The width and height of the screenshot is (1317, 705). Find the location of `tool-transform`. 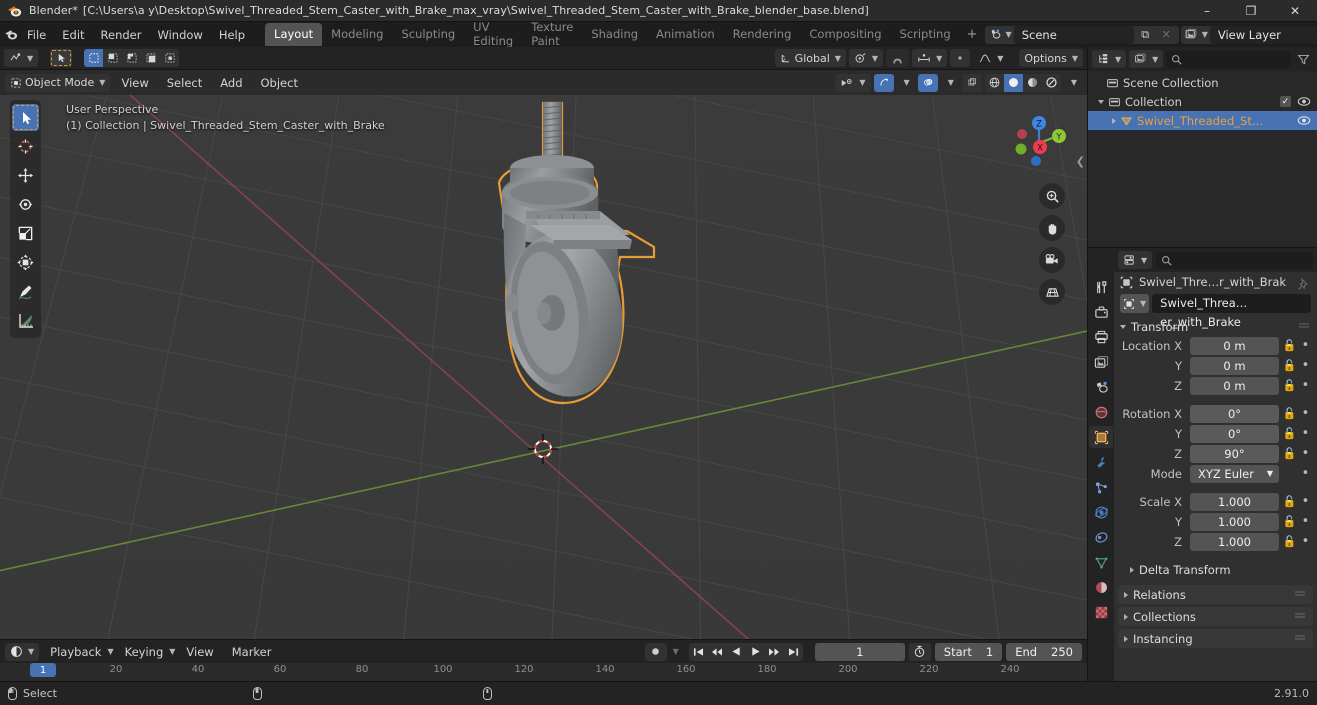

tool-transform is located at coordinates (25, 262).